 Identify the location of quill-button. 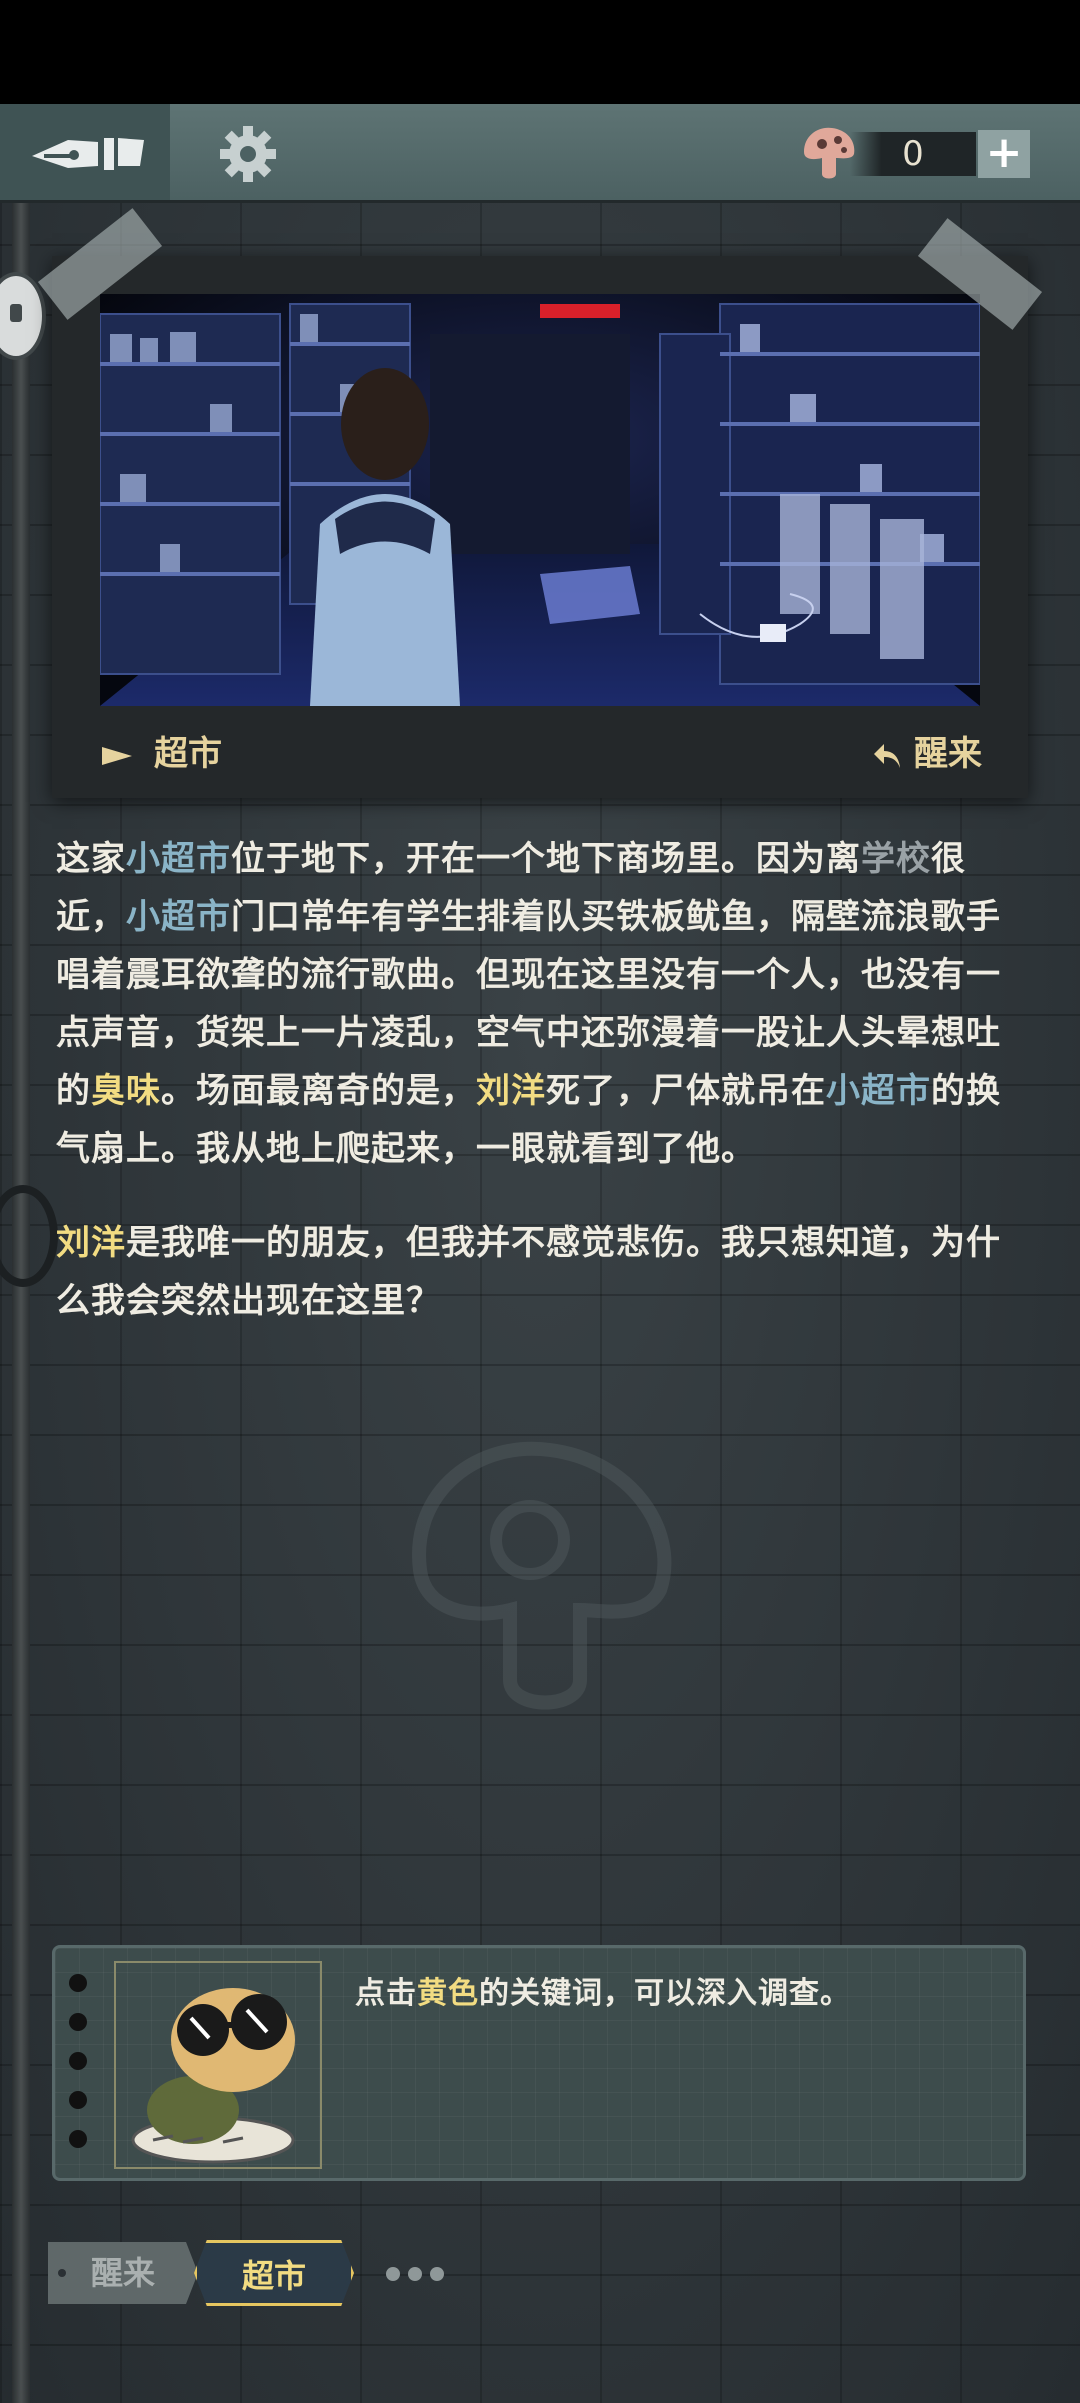
(85, 152).